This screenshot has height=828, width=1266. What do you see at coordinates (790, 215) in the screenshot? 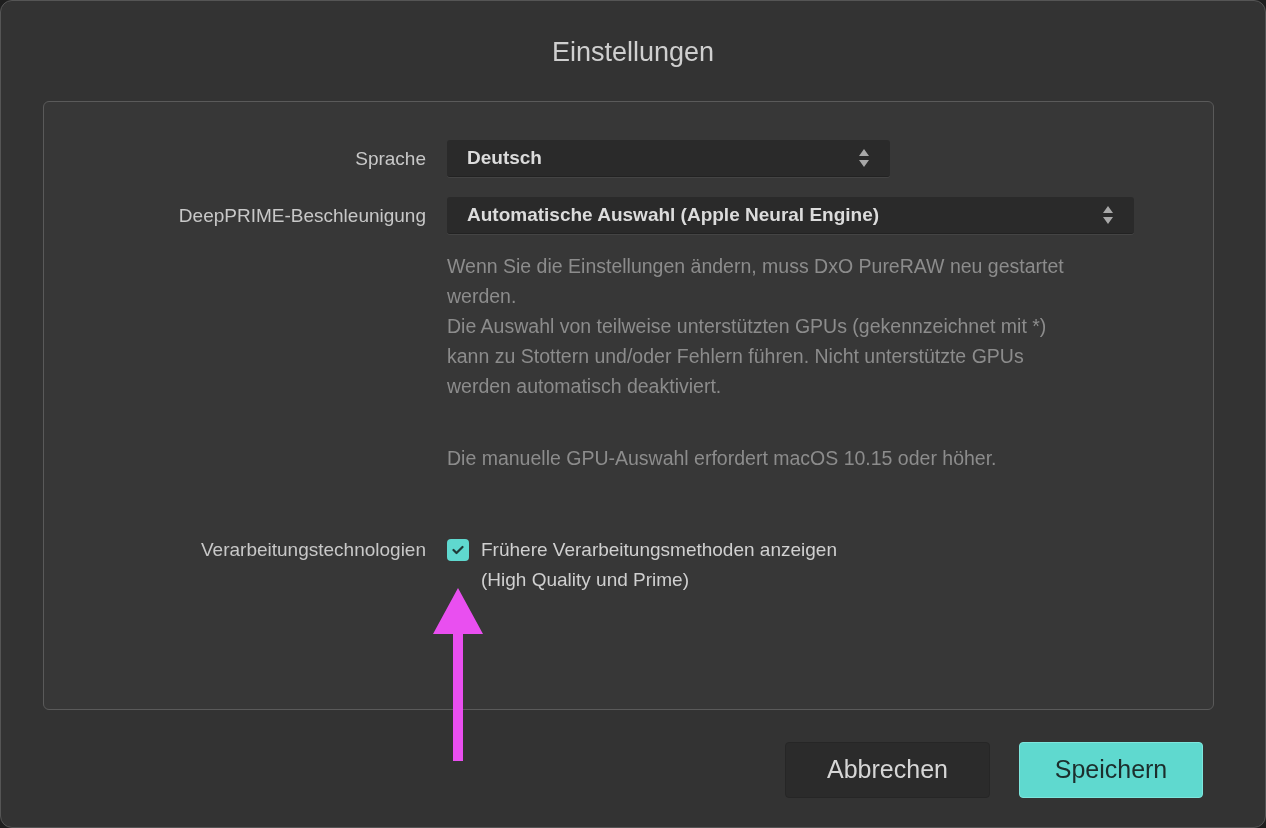
I see `dropdown: Automatische Auswahl (Apple Neural Engine)` at bounding box center [790, 215].